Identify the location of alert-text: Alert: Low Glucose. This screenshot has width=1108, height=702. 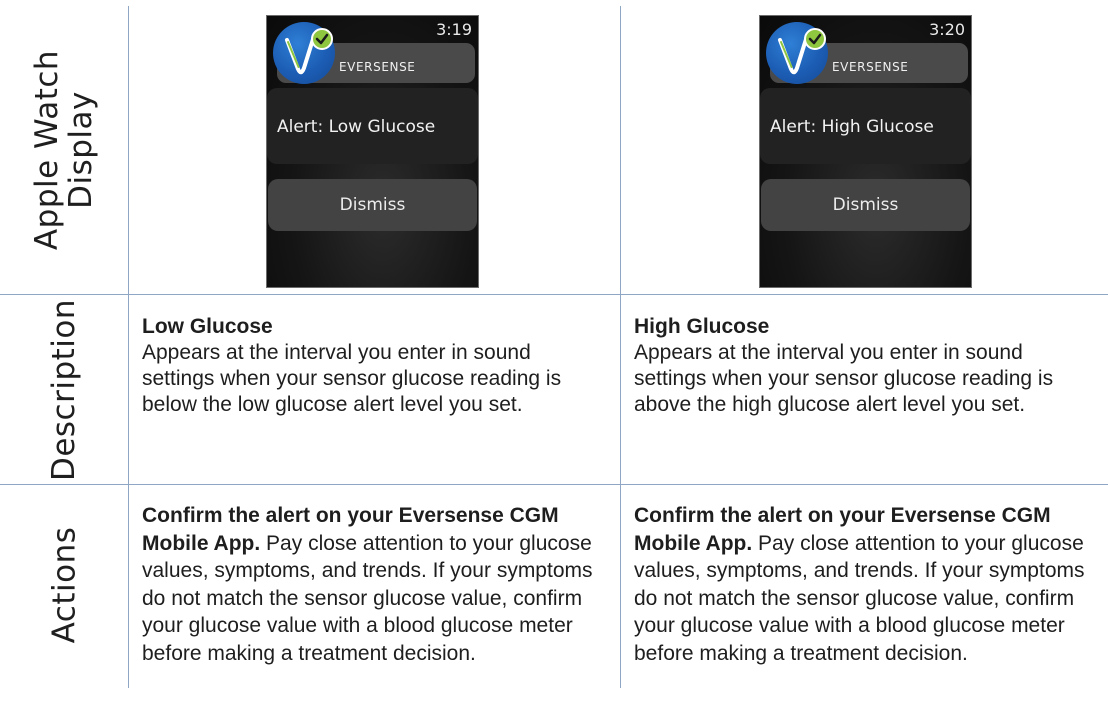
(356, 127).